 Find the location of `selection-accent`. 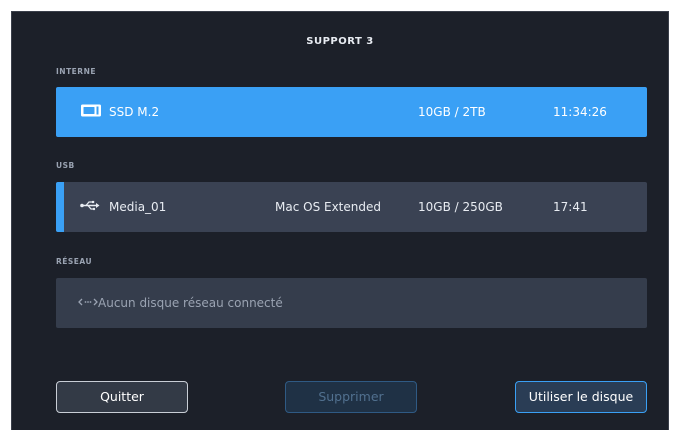

selection-accent is located at coordinates (60, 207).